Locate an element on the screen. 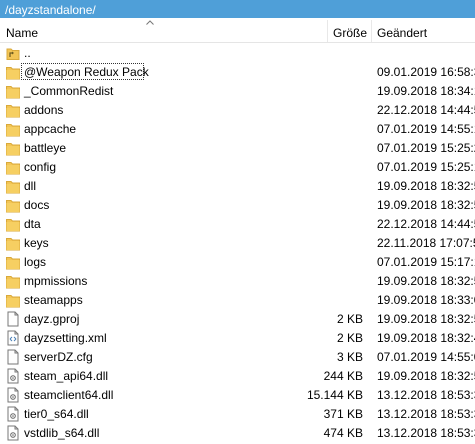 The image size is (475, 444). file-modified: 07.01.2019 15:25:28 is located at coordinates (426, 148).